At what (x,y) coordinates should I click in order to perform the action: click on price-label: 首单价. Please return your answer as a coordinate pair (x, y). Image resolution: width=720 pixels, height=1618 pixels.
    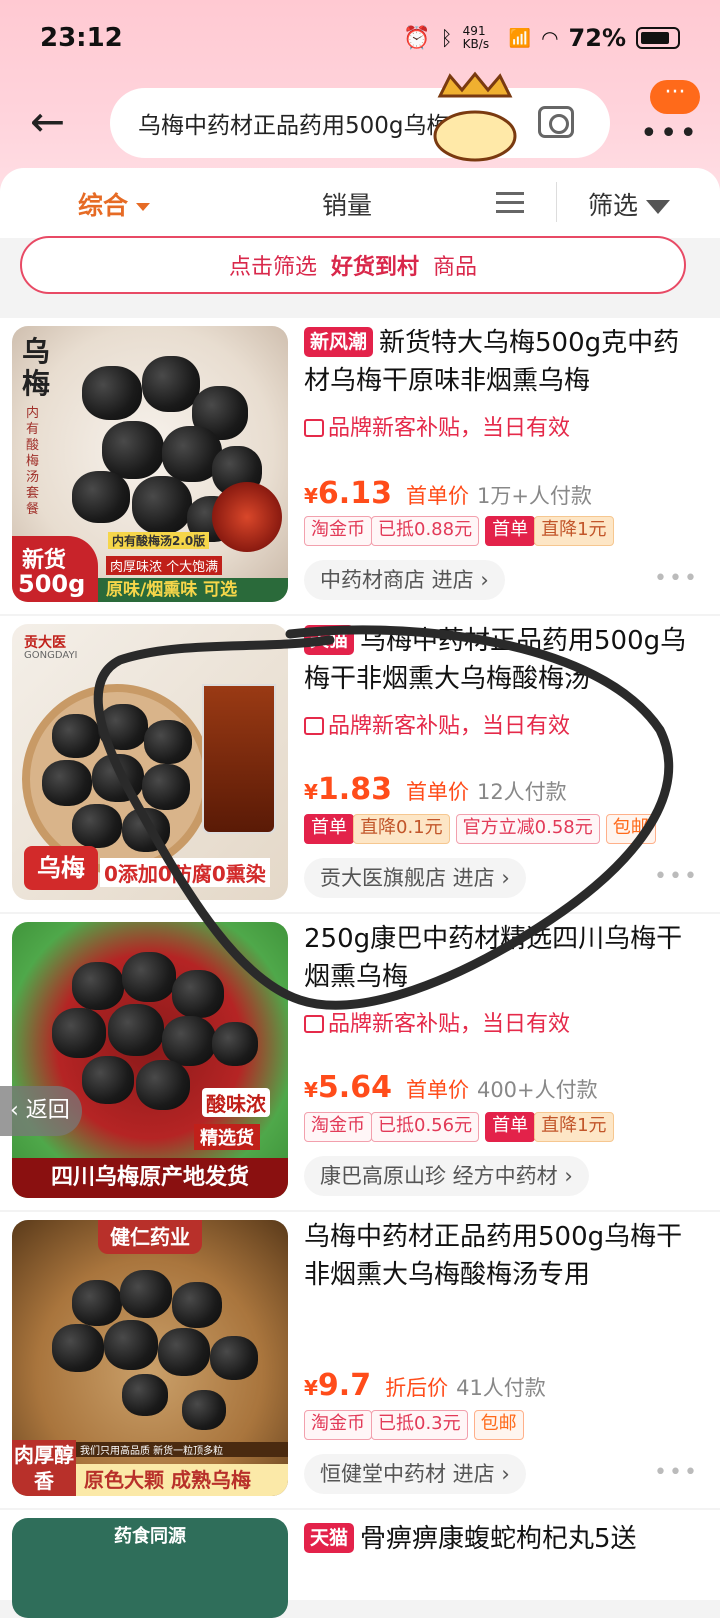
    Looking at the image, I should click on (437, 792).